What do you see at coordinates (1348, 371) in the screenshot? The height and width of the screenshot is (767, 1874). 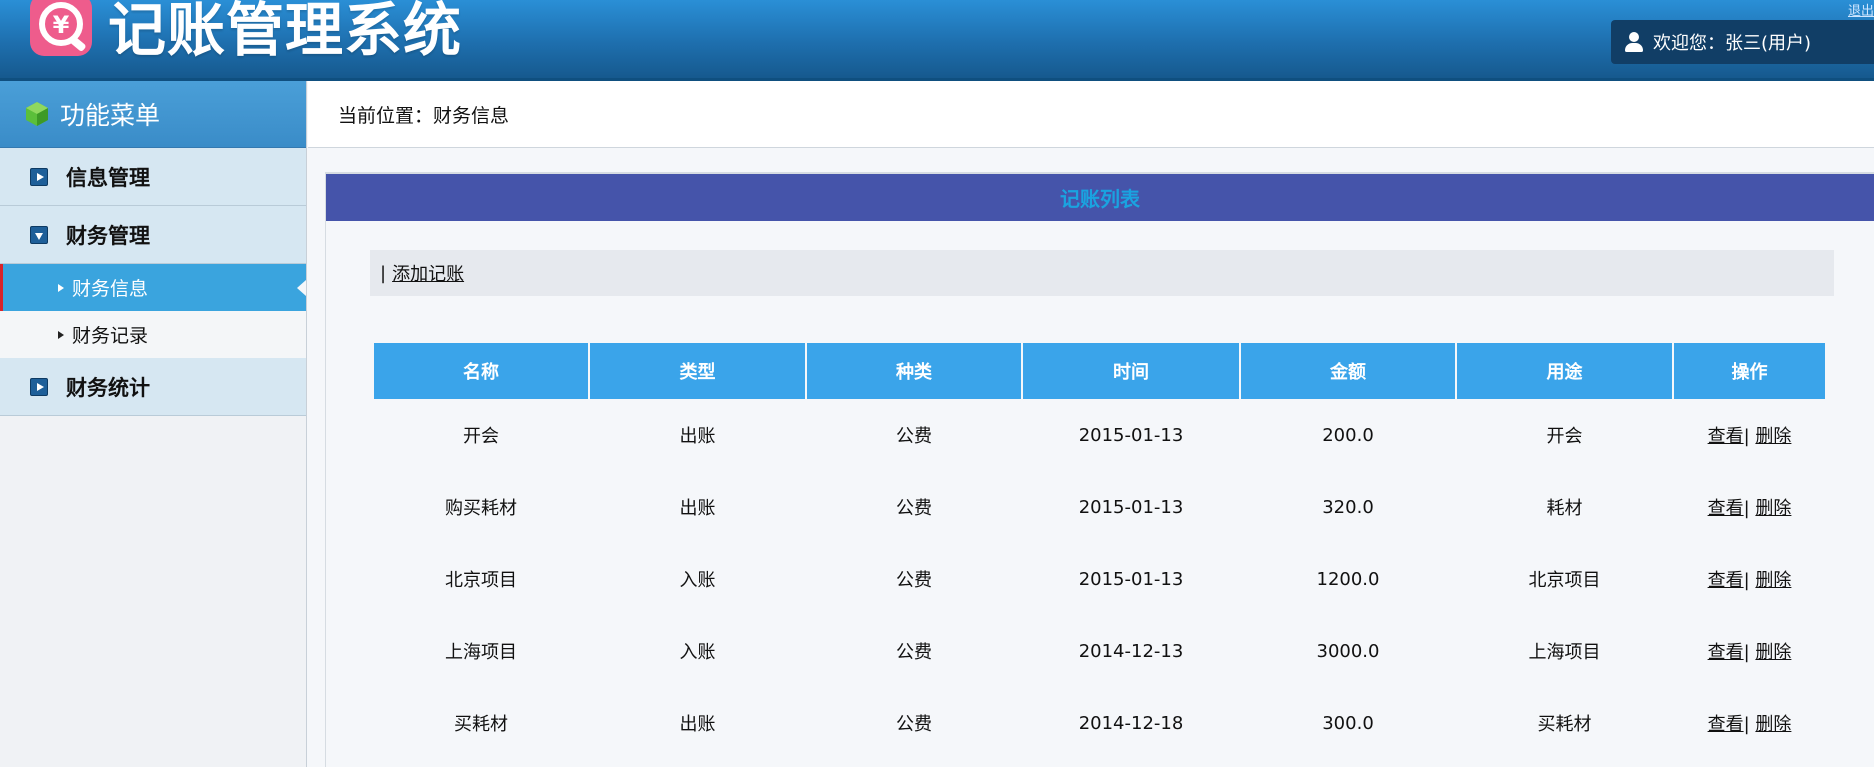 I see `column-header-amount: 金额` at bounding box center [1348, 371].